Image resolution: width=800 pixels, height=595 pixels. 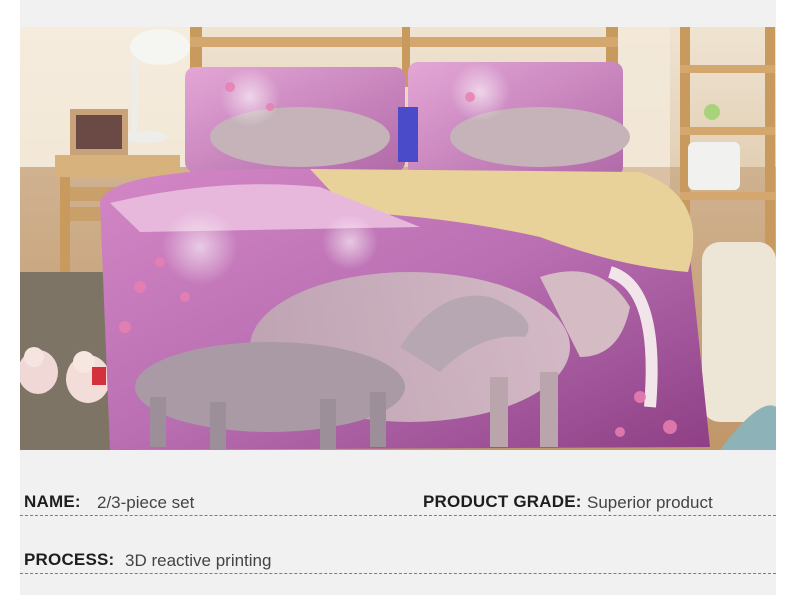 I want to click on process-value: 3D reactive printing, so click(x=198, y=560).